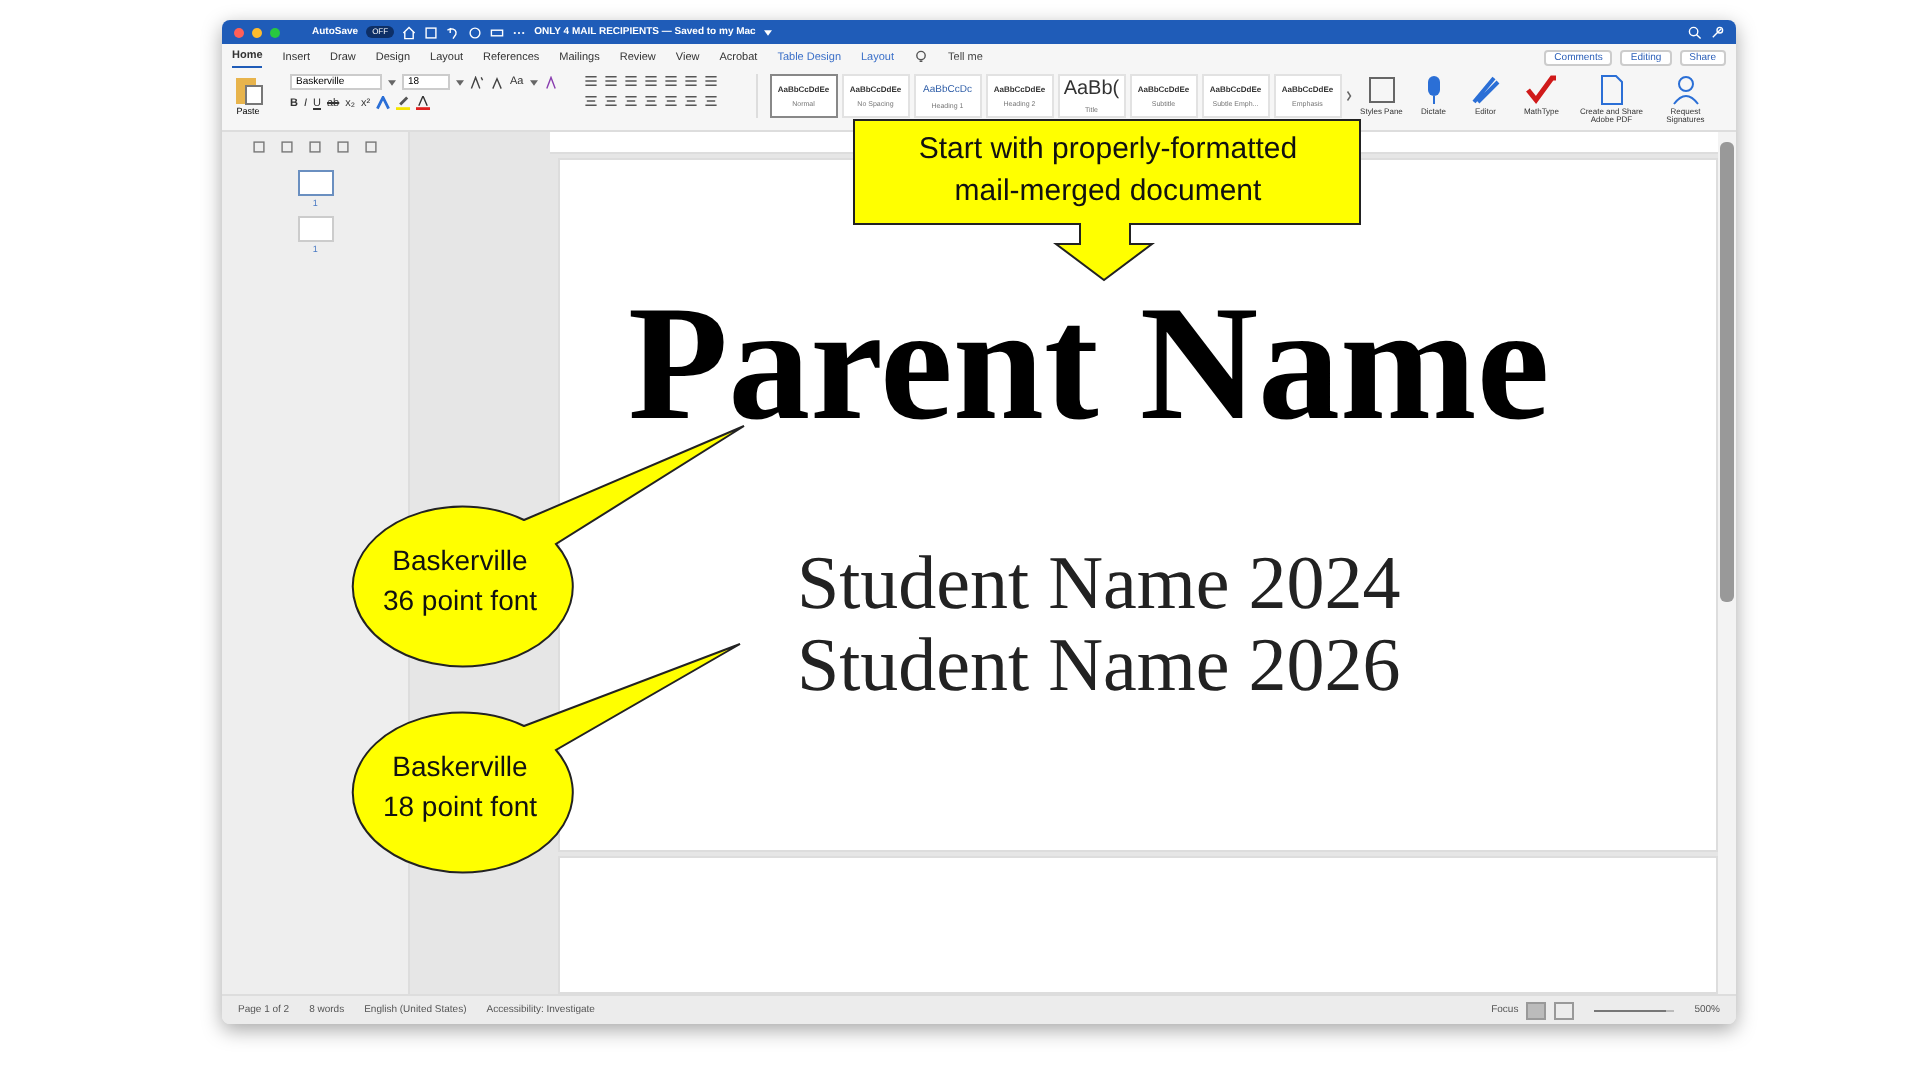 This screenshot has height=1080, width=1920. I want to click on callout-text: 18 point font, so click(460, 807).